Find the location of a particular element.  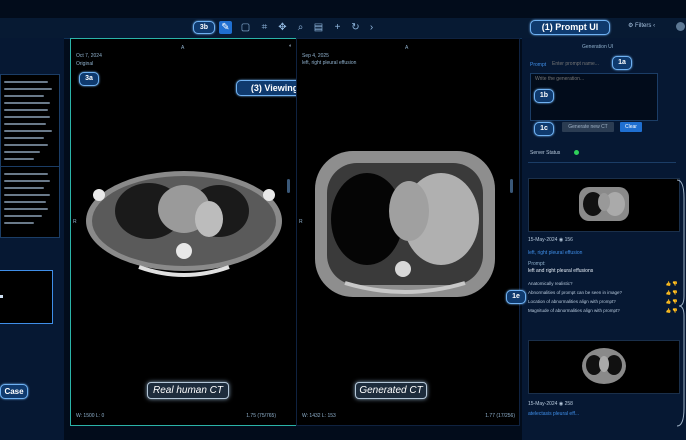

viewport-date: Oct 7, 2024 is located at coordinates (89, 56).